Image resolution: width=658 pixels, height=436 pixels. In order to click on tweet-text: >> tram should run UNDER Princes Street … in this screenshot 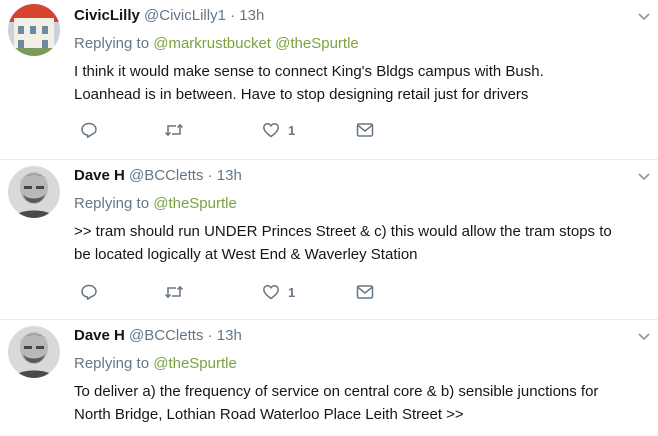, I will do `click(360, 243)`.